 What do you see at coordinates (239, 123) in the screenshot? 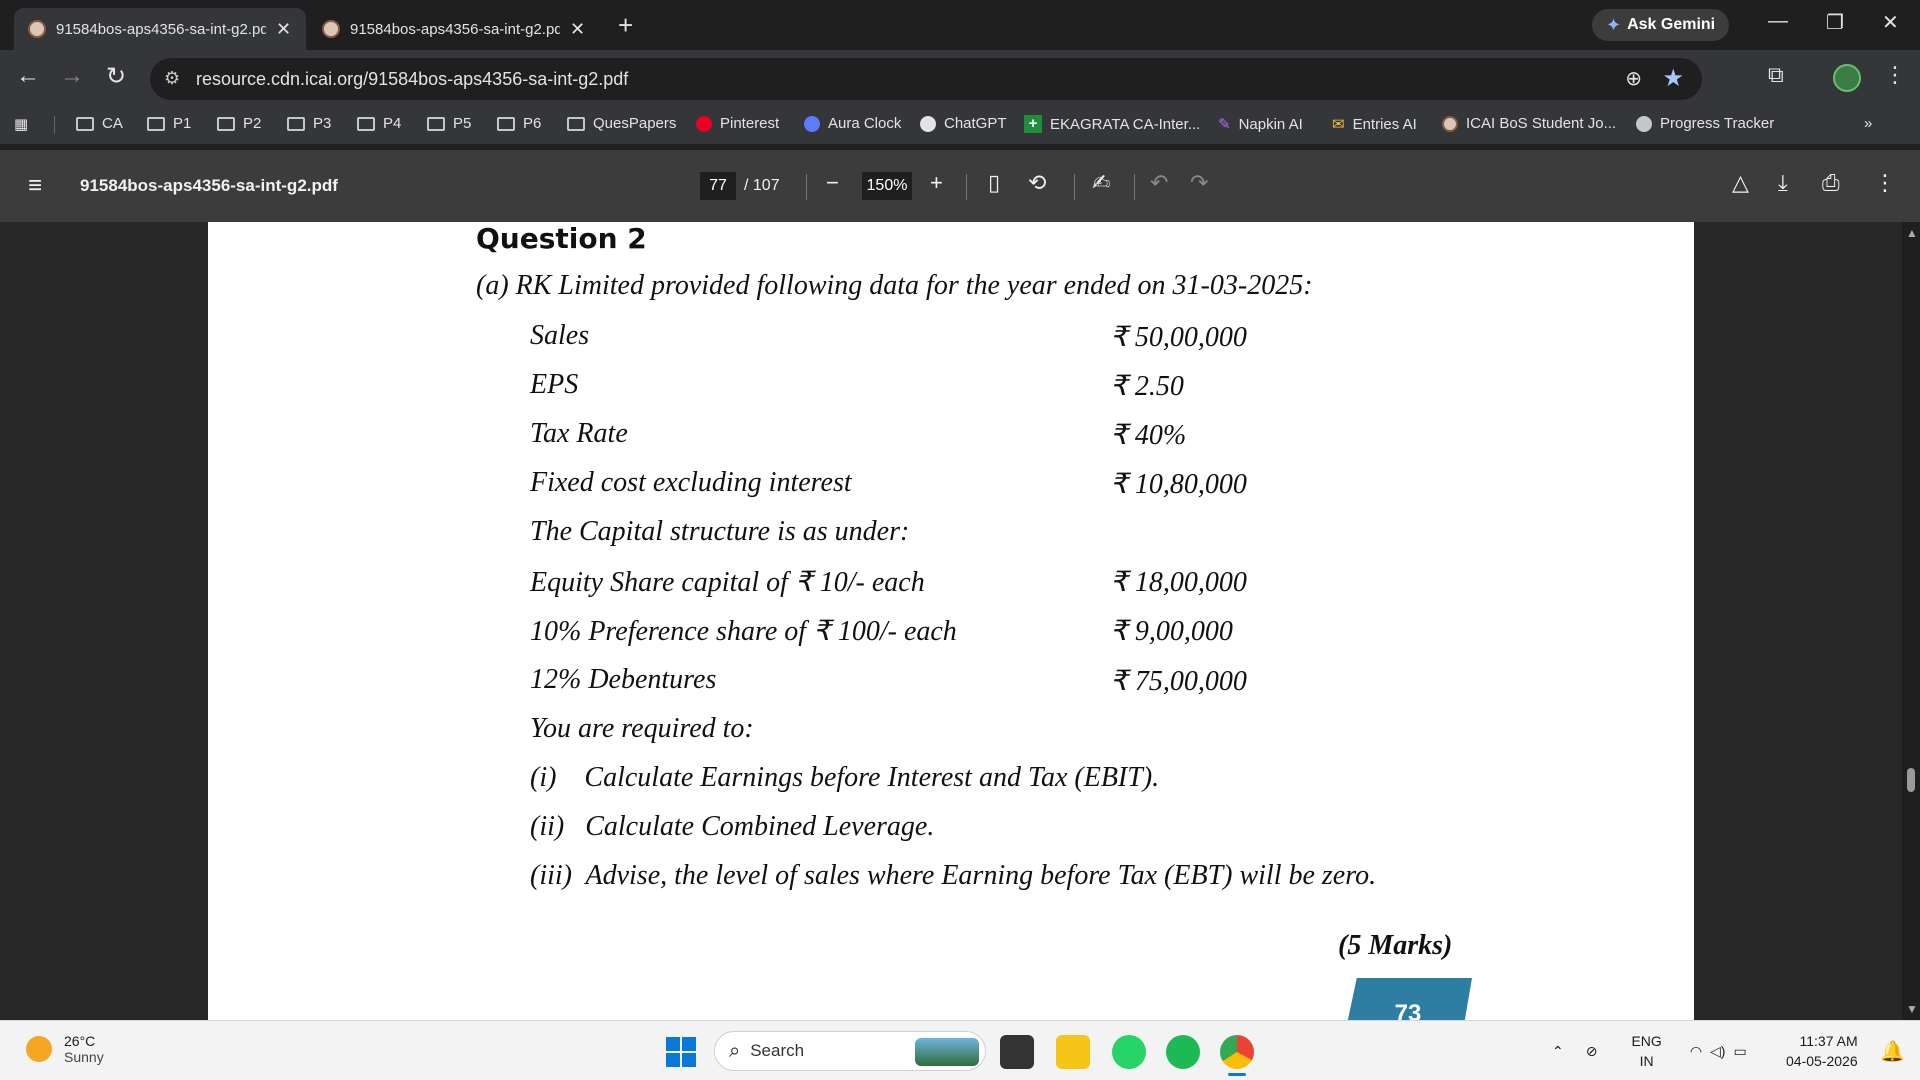
I see `bookmark-p2: P2` at bounding box center [239, 123].